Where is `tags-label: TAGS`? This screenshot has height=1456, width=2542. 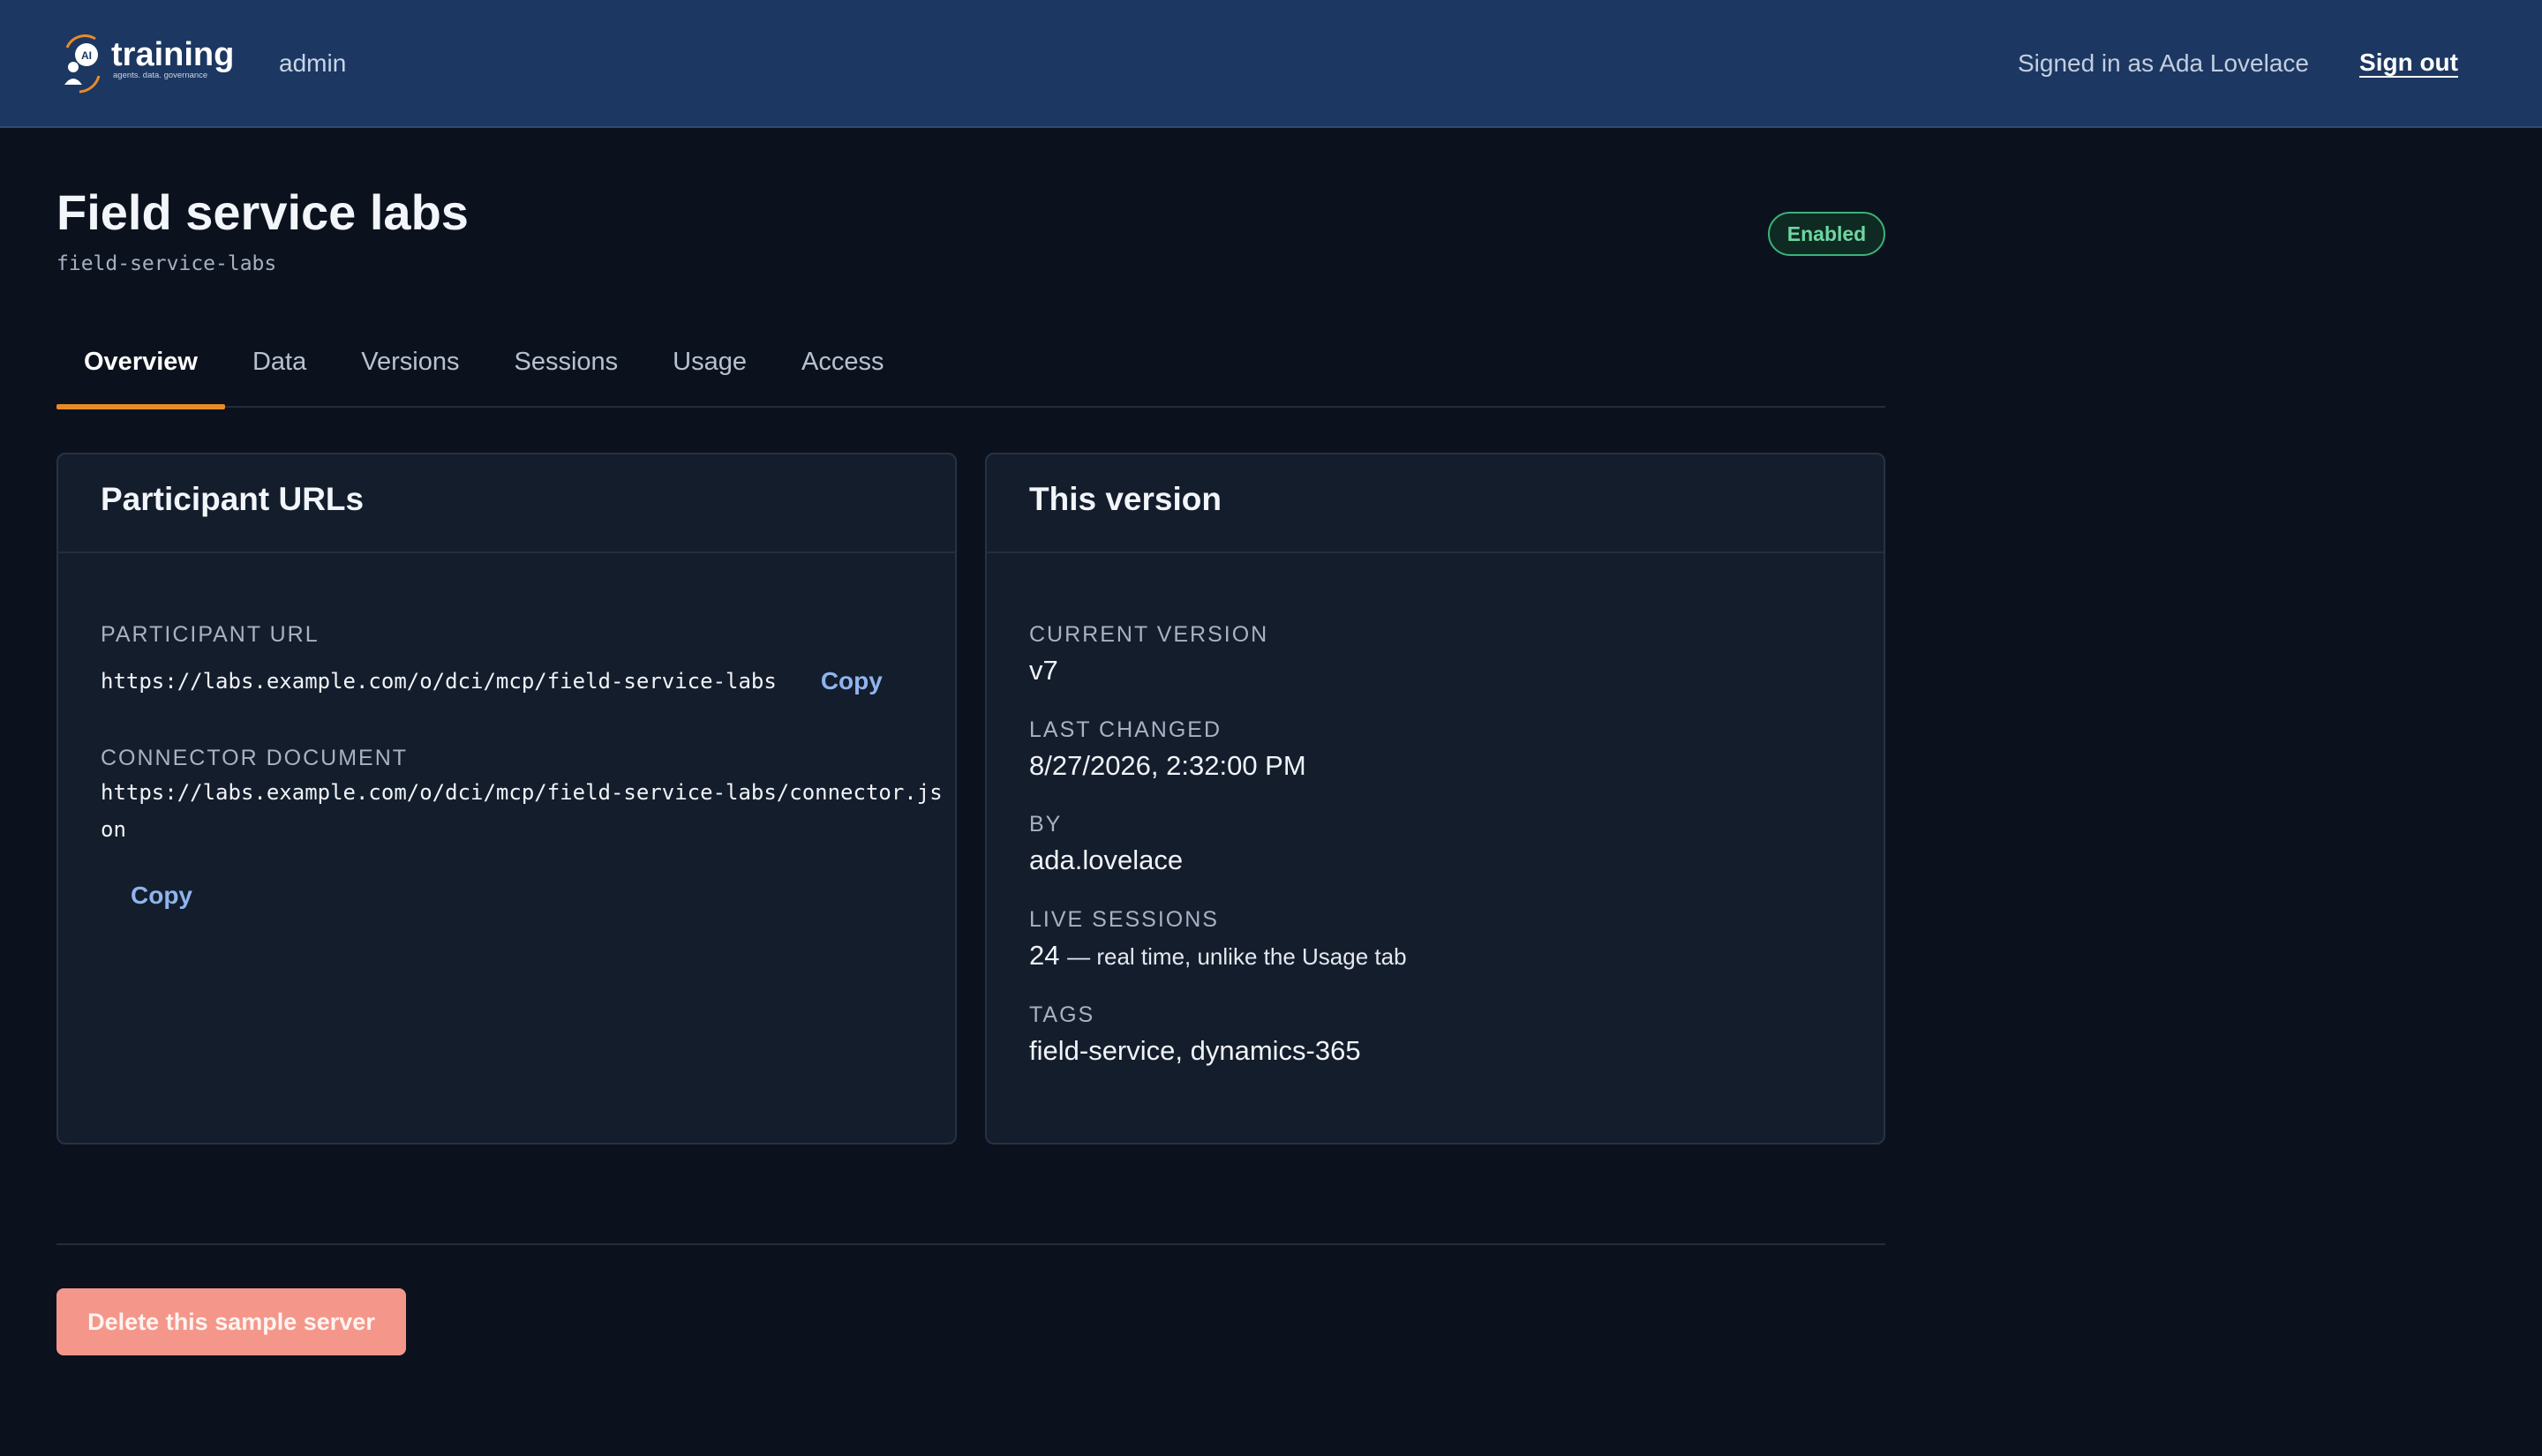 tags-label: TAGS is located at coordinates (1062, 1014).